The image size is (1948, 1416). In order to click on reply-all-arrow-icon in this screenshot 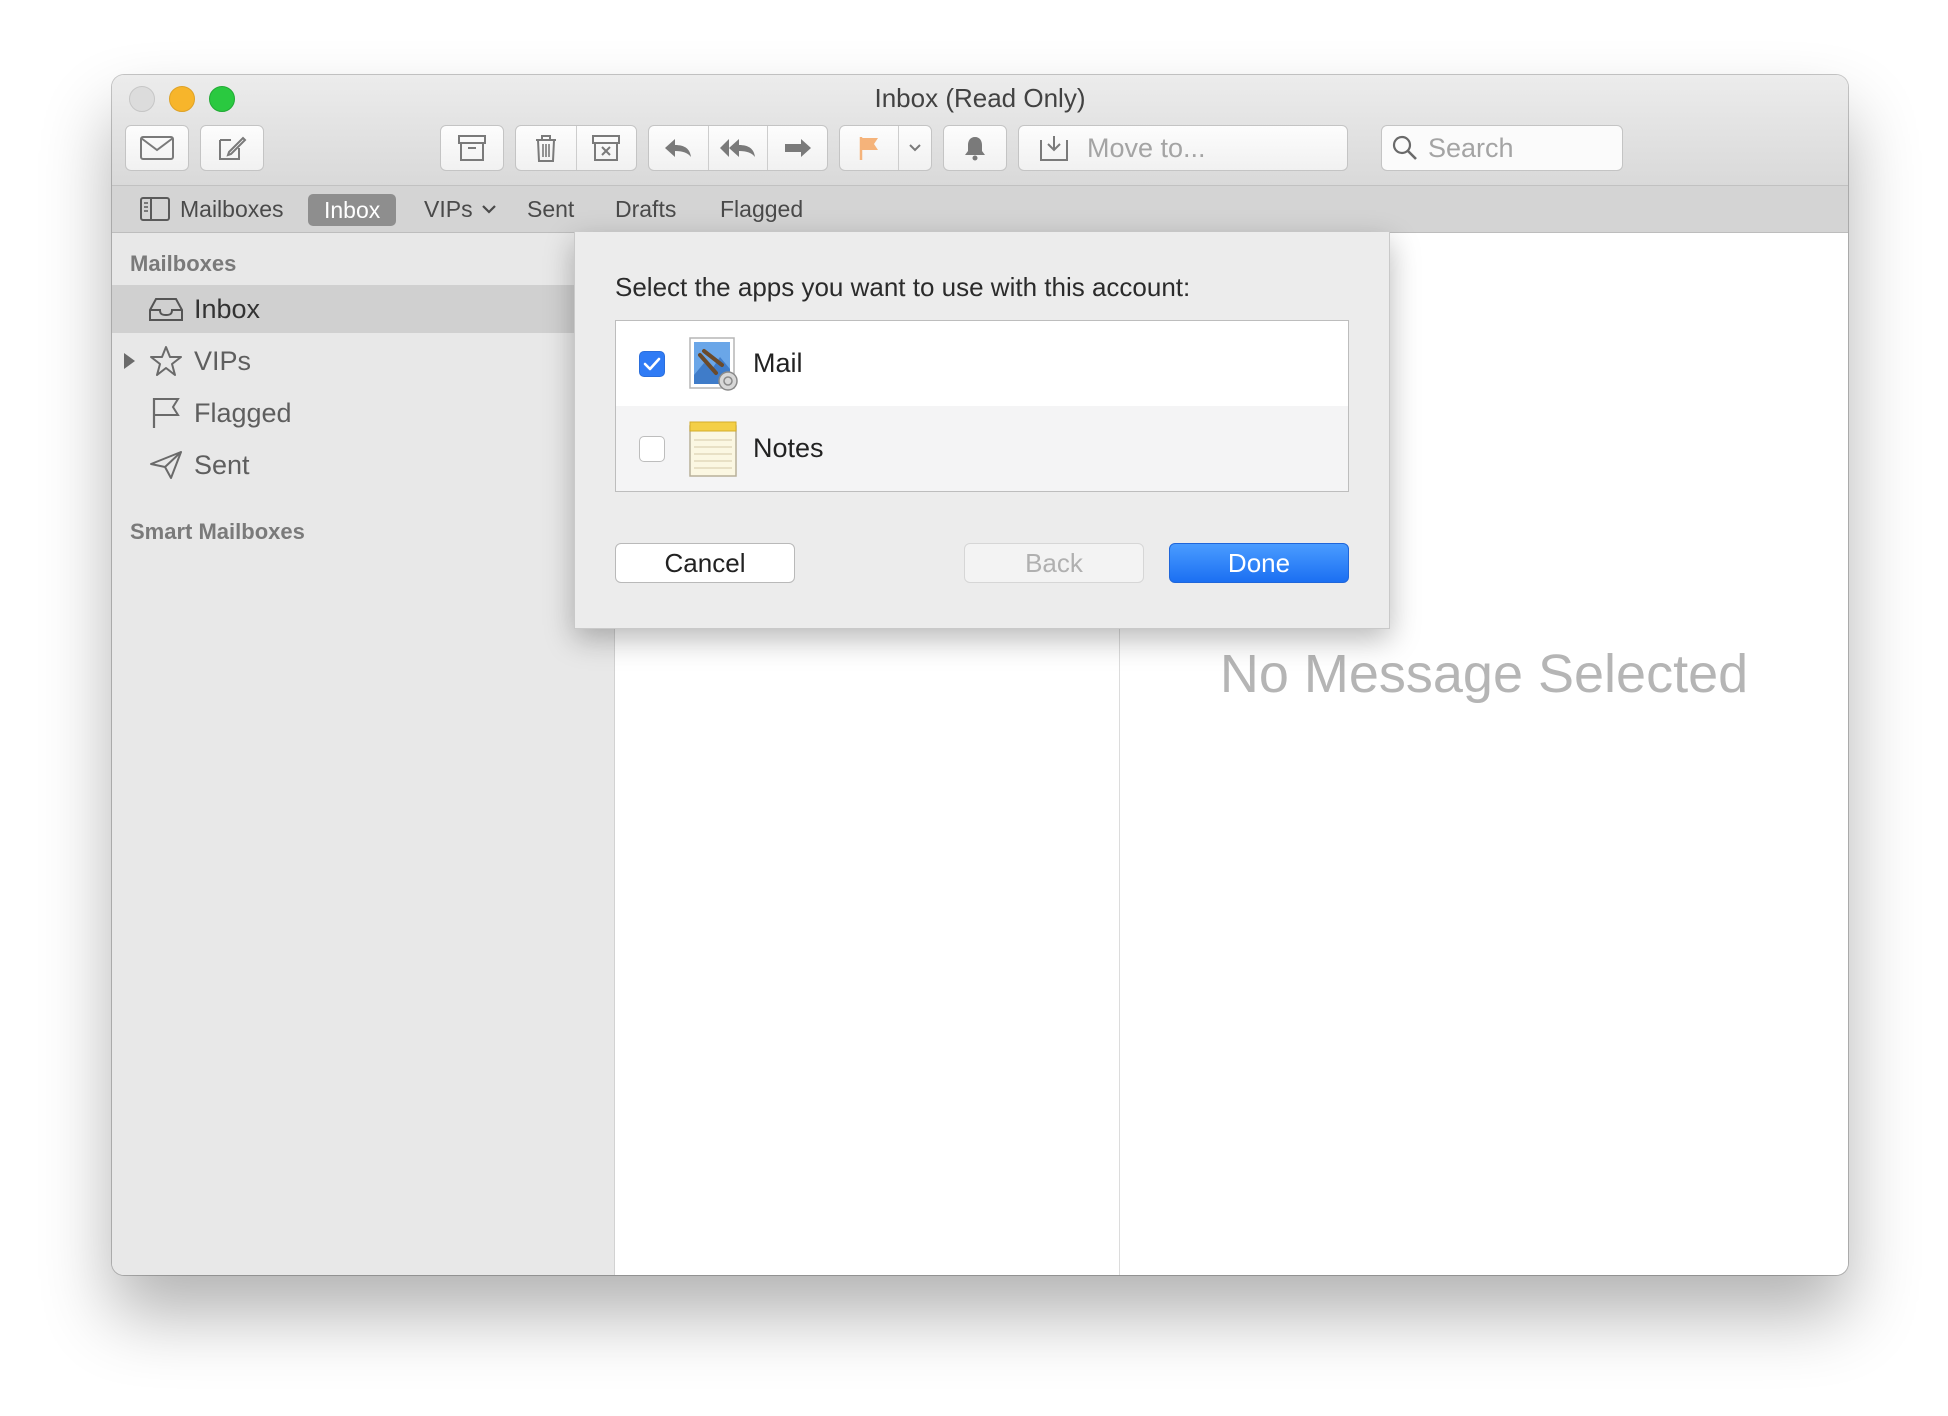, I will do `click(737, 148)`.